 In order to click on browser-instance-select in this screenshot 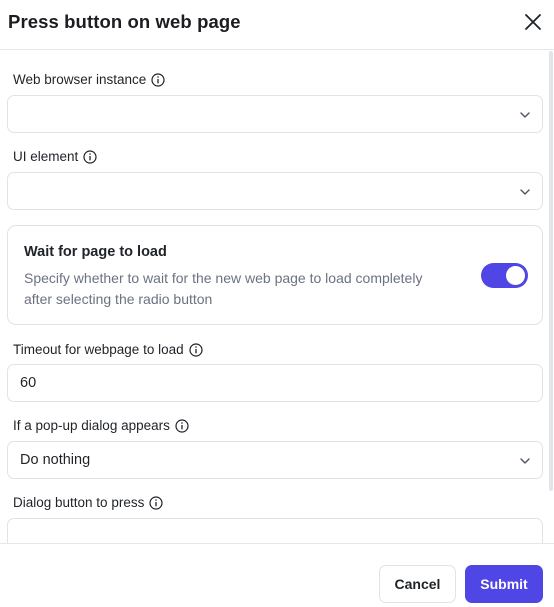, I will do `click(275, 114)`.